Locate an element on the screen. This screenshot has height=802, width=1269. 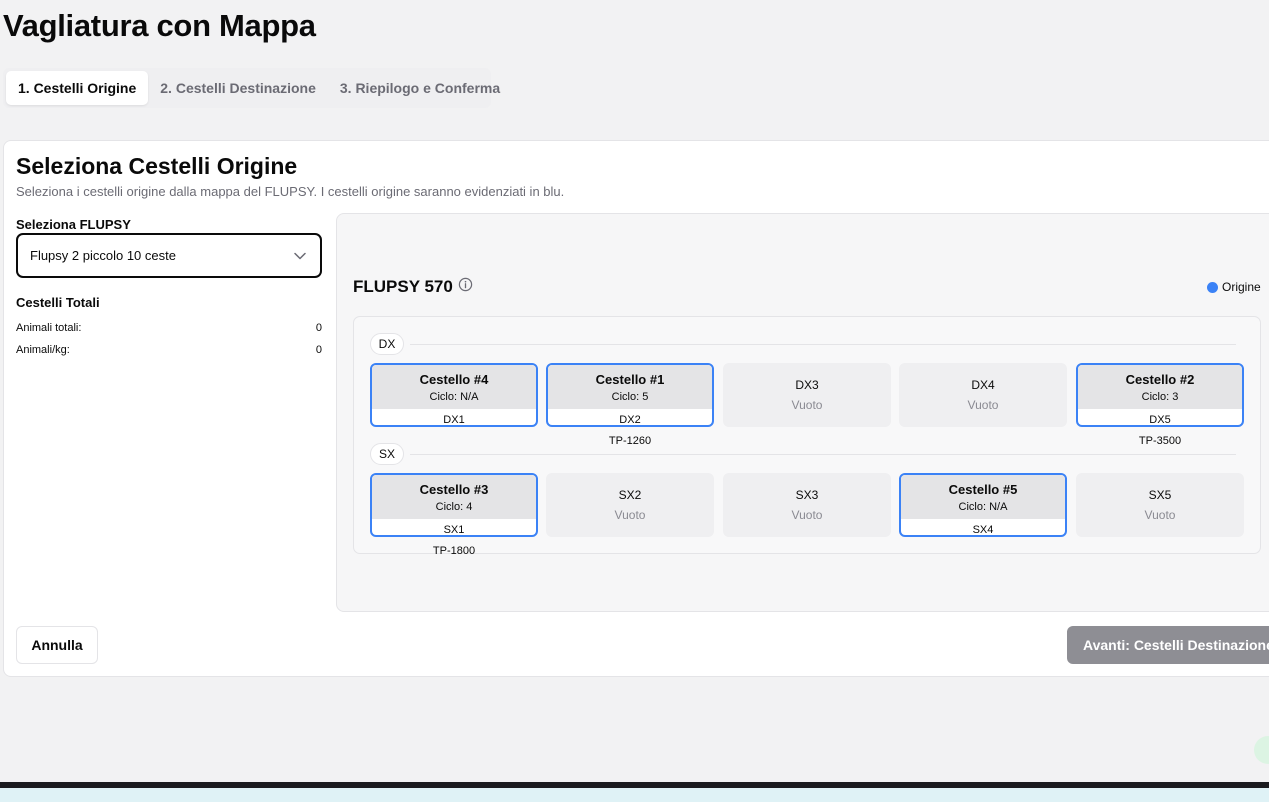
basket-header: Cestello #5 Ciclo: N/A is located at coordinates (983, 497).